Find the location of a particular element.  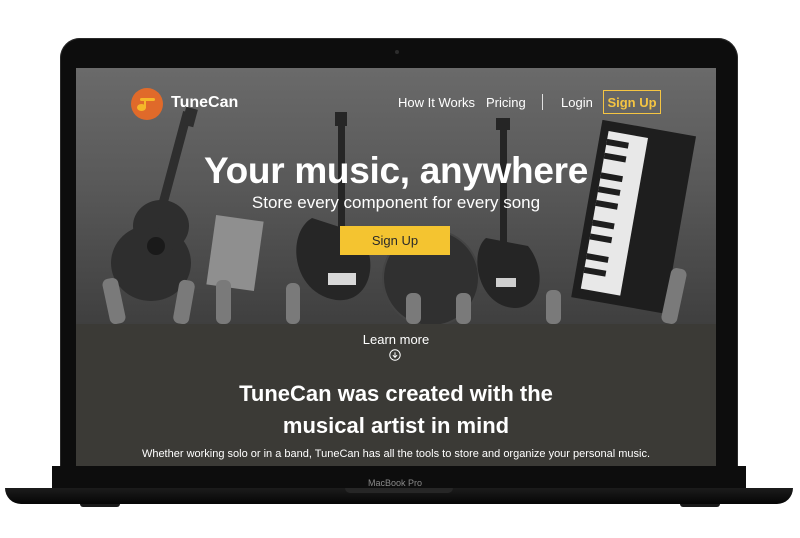

laptop-notch is located at coordinates (399, 490).